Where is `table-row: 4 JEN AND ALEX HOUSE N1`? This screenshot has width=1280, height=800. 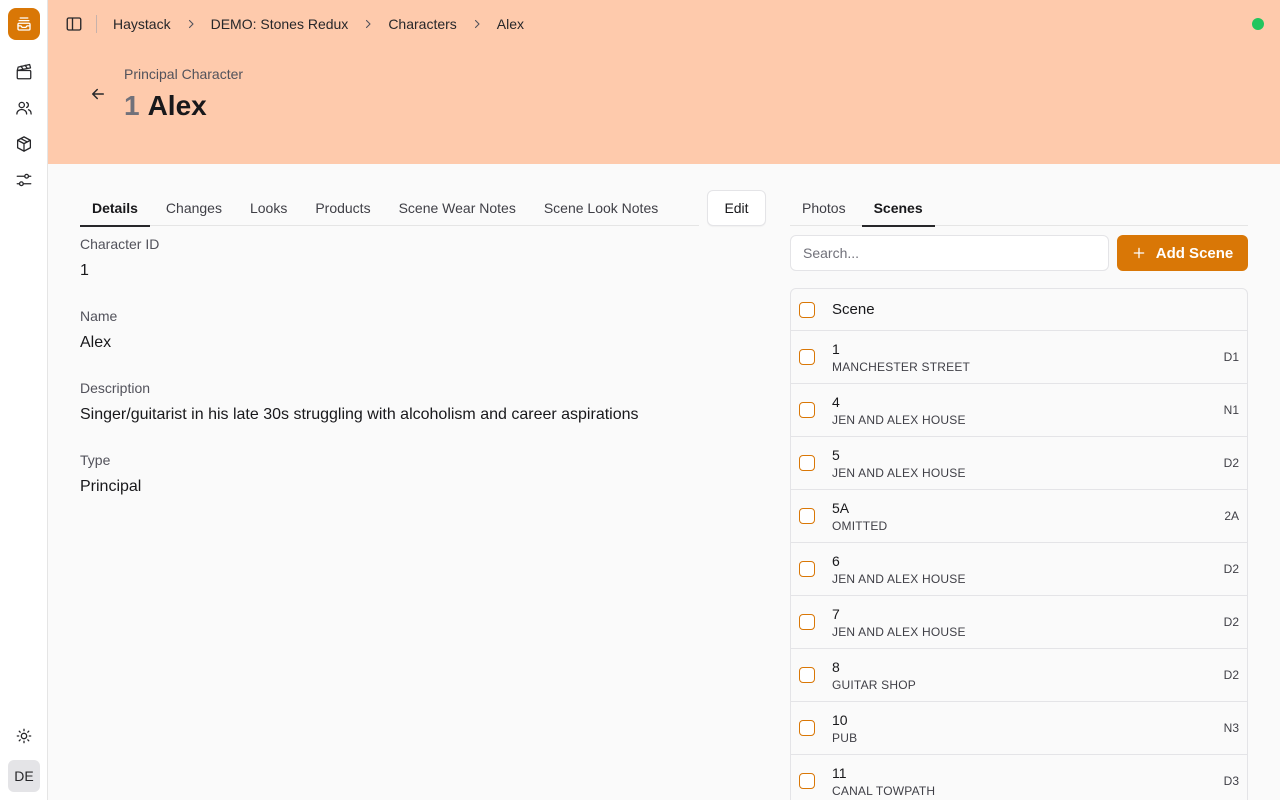
table-row: 4 JEN AND ALEX HOUSE N1 is located at coordinates (1019, 410).